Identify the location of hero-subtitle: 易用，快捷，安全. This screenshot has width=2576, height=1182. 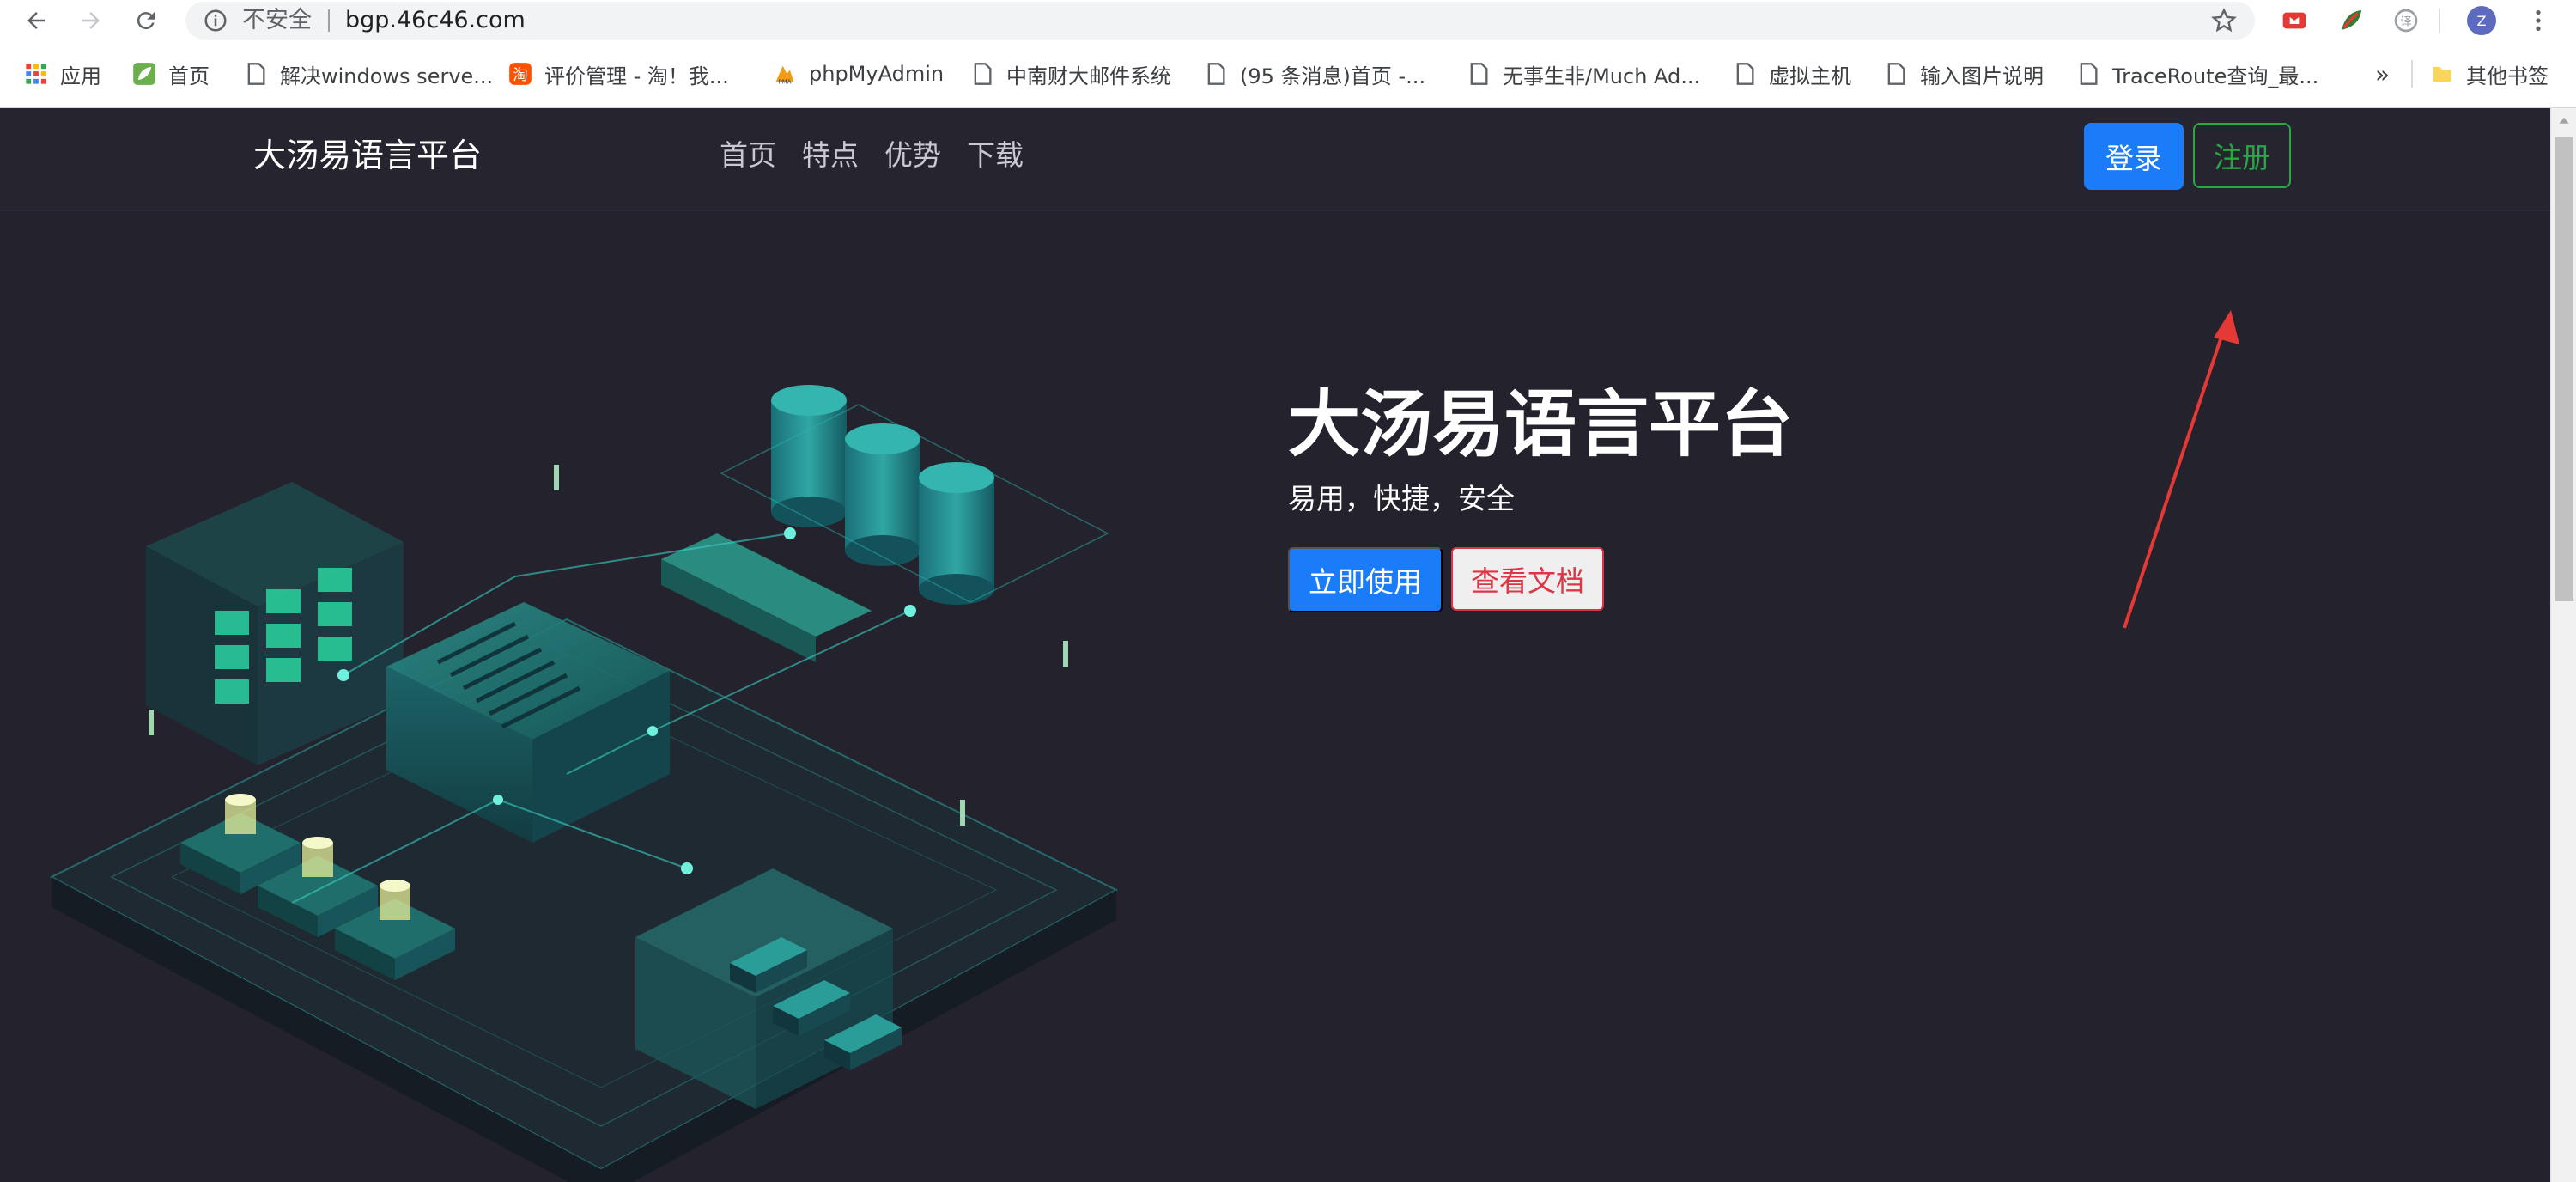
(1401, 498).